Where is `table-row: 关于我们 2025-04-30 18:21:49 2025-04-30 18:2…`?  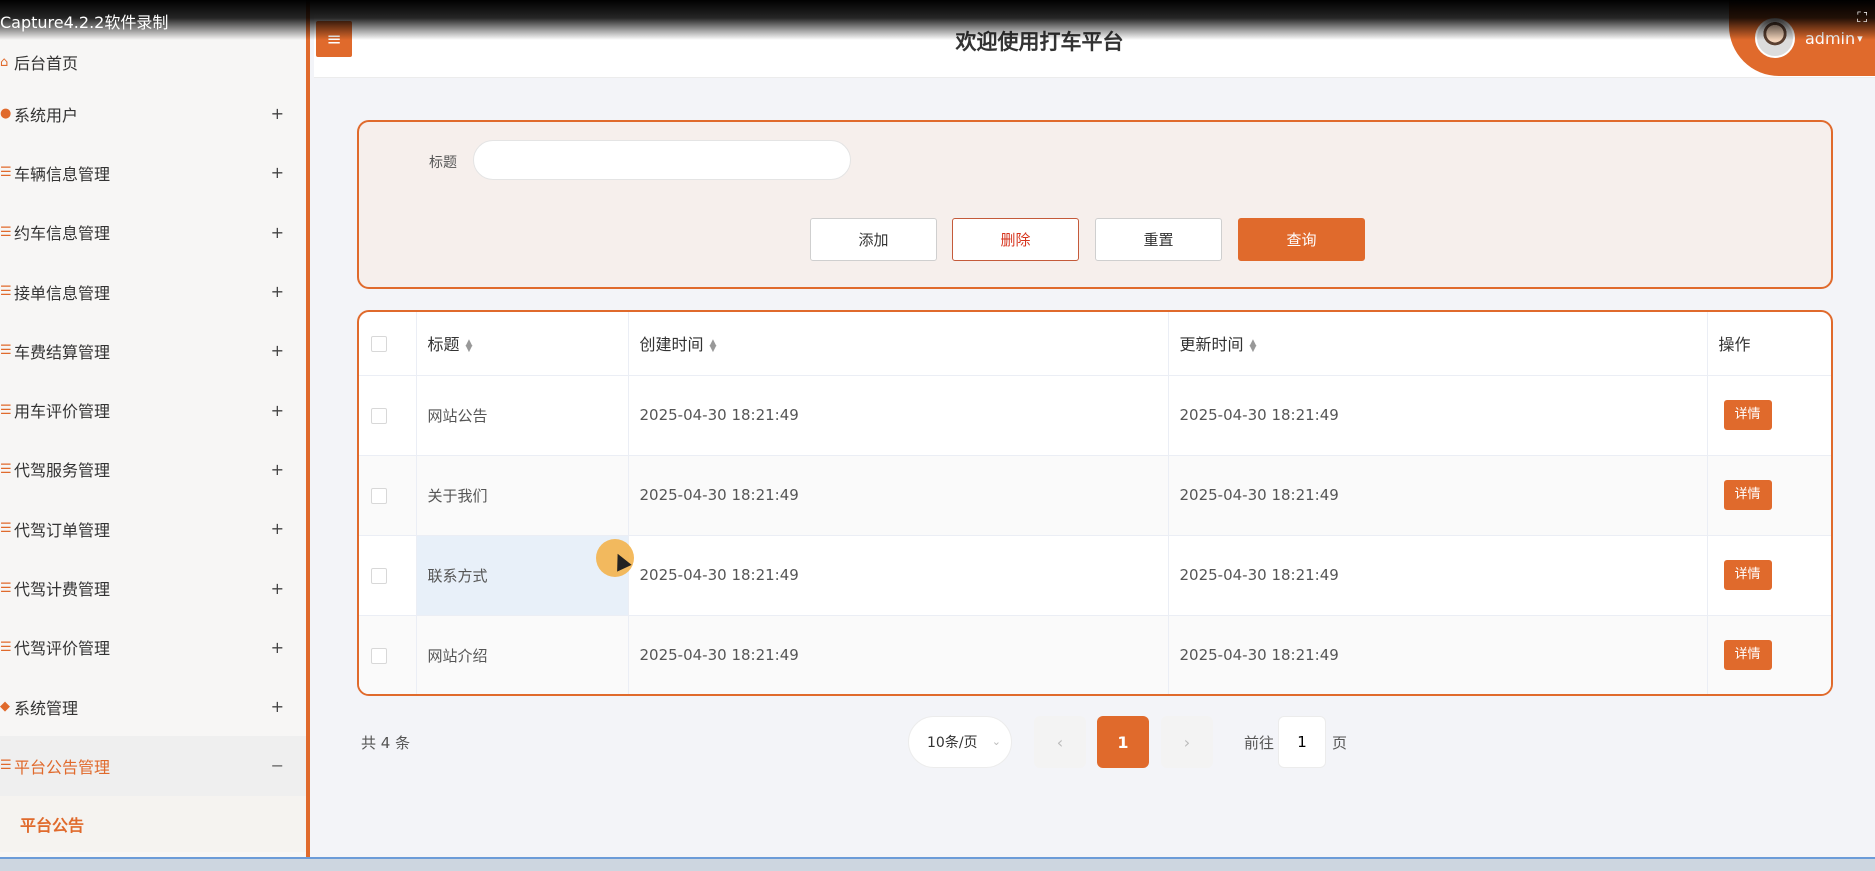
table-row: 关于我们 2025-04-30 18:21:49 2025-04-30 18:2… is located at coordinates (1095, 495).